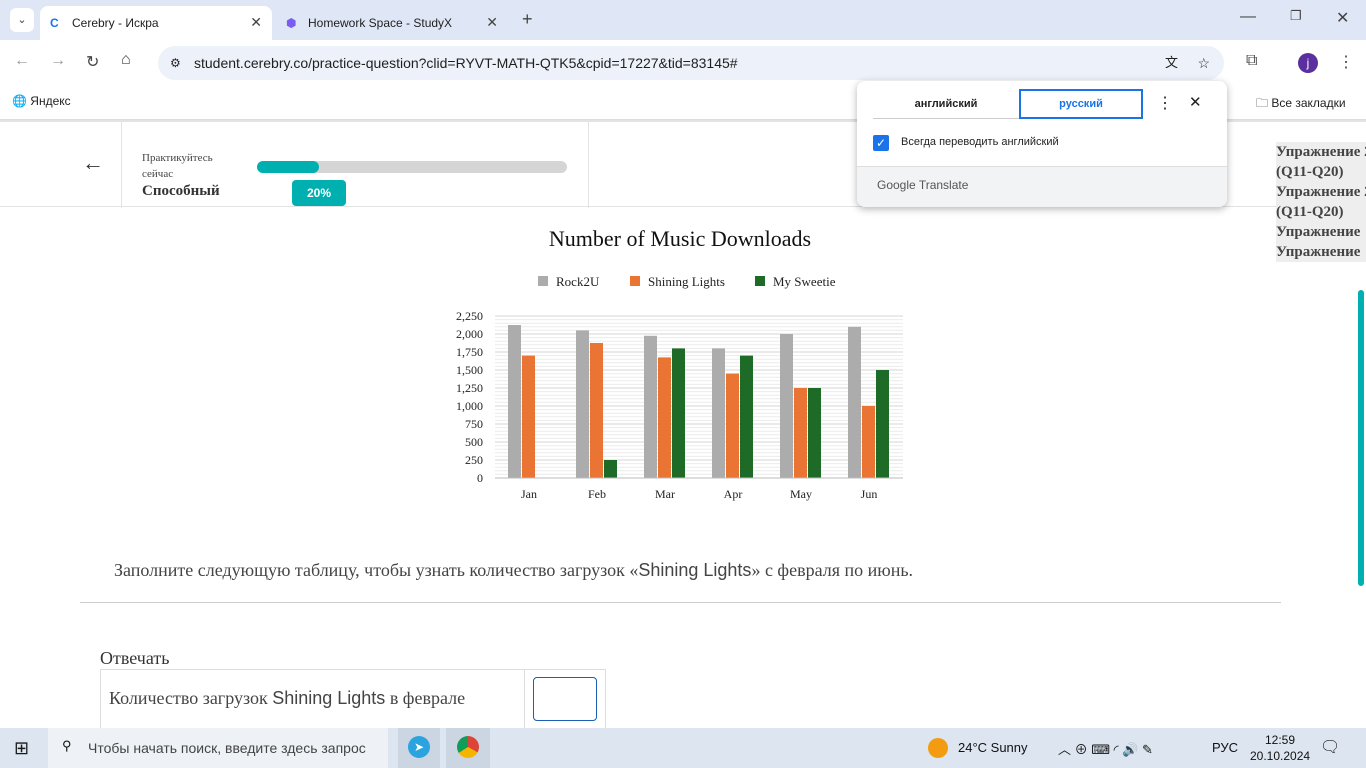 Image resolution: width=1366 pixels, height=768 pixels. What do you see at coordinates (946, 104) in the screenshot?
I see `lang-from-tab: английский` at bounding box center [946, 104].